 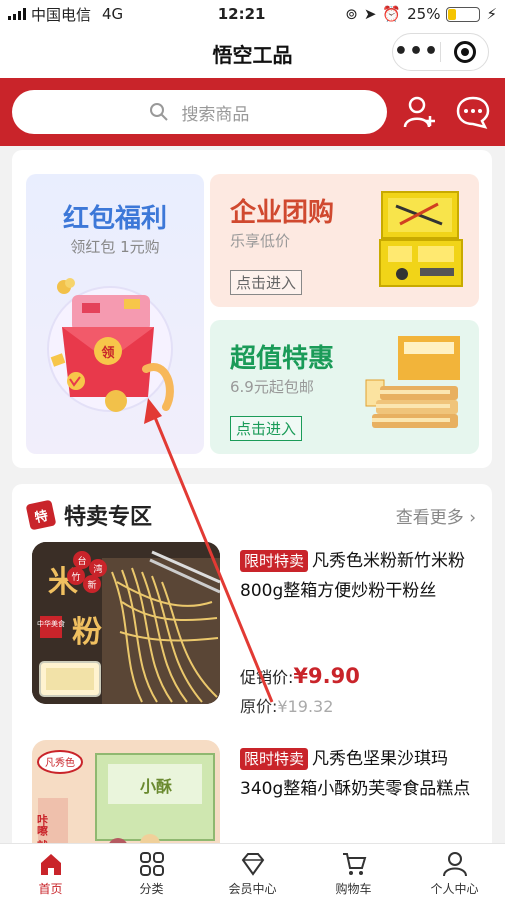 What do you see at coordinates (421, 239) in the screenshot?
I see `toolbox-image` at bounding box center [421, 239].